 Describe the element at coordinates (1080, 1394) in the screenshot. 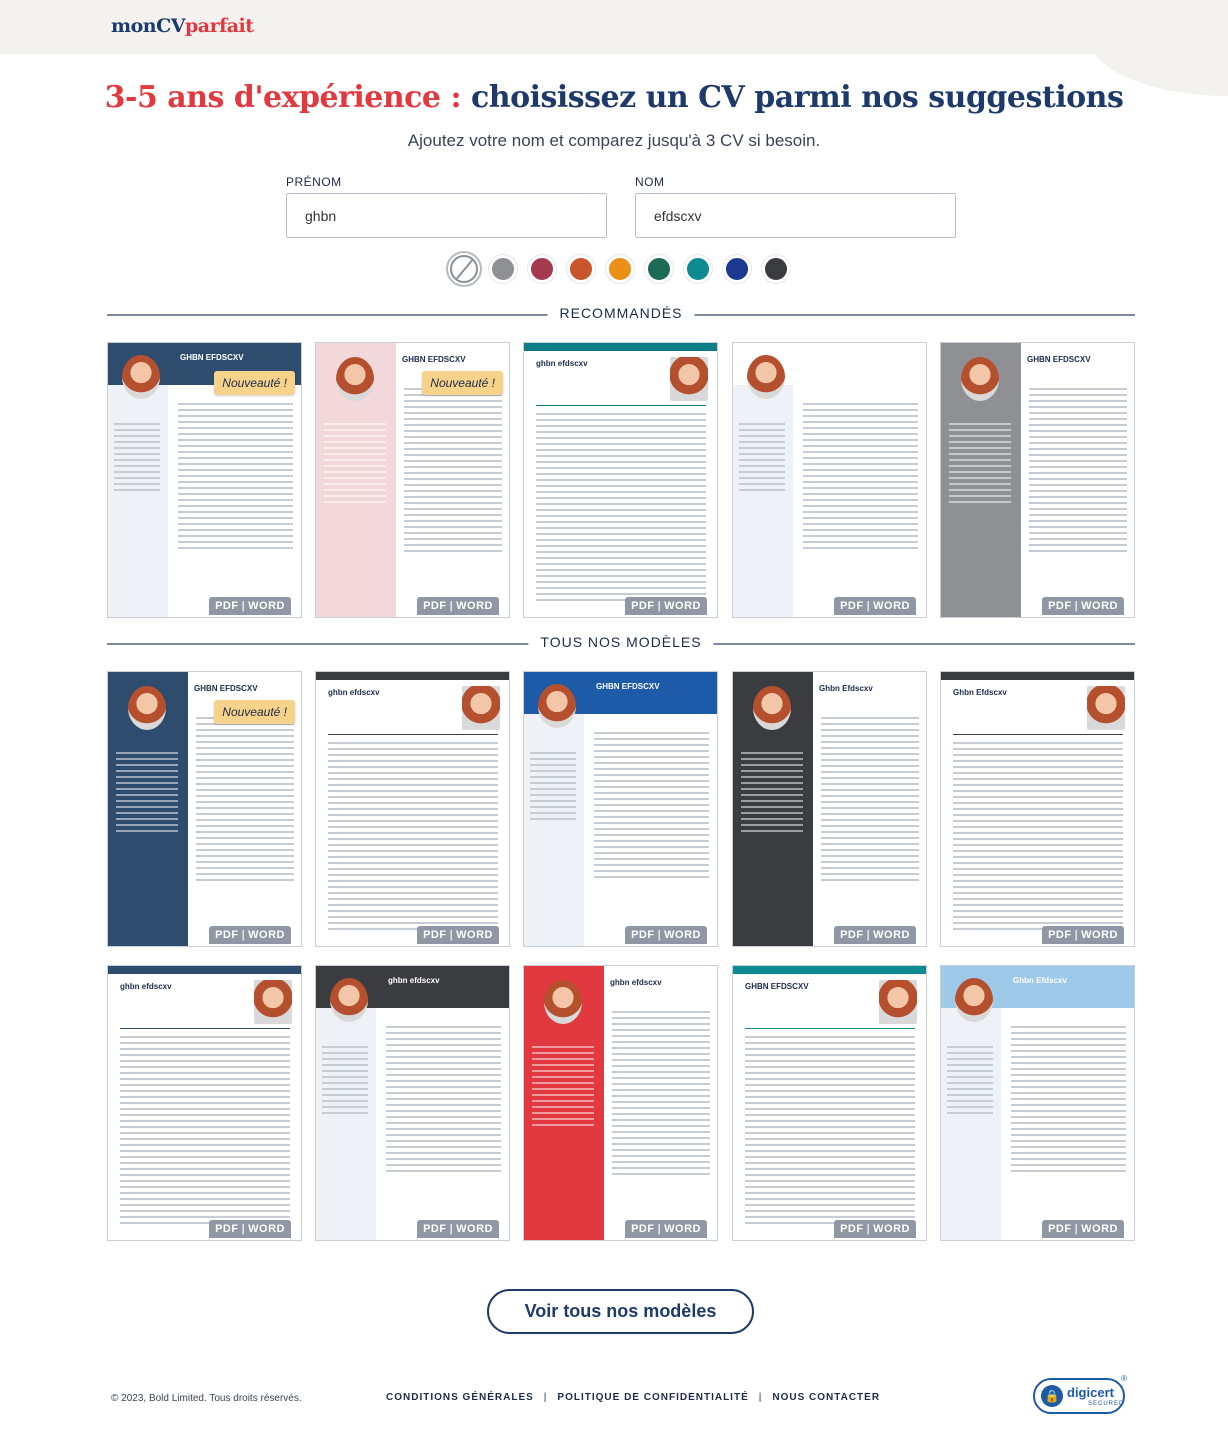

I see `digicert-seal: 🔒 digicert SECURED ®` at that location.